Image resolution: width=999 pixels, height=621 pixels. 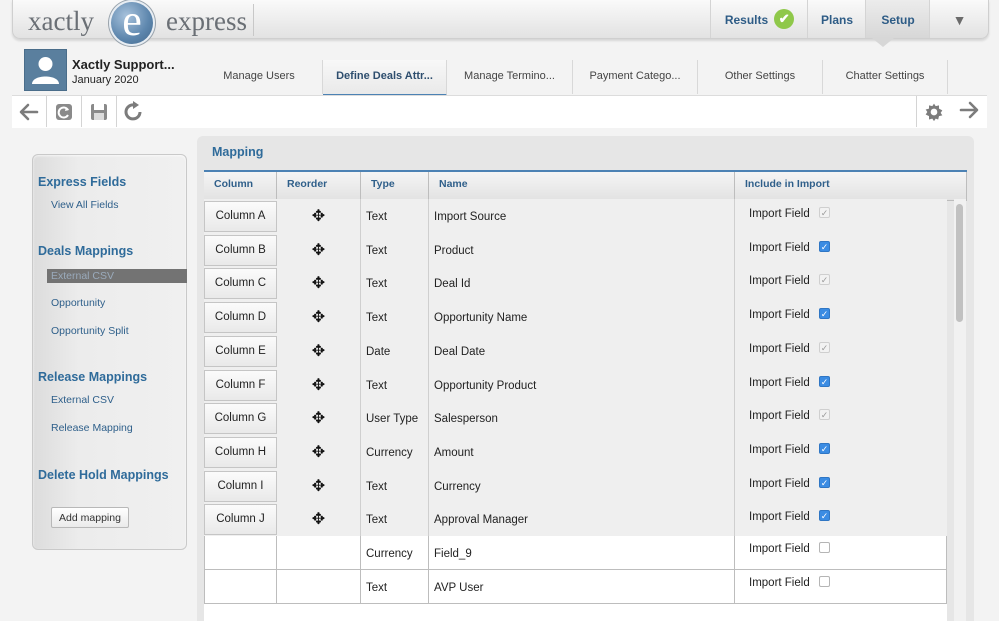 I want to click on sidebar-item-release-mapping: Release Mapping, so click(x=92, y=428).